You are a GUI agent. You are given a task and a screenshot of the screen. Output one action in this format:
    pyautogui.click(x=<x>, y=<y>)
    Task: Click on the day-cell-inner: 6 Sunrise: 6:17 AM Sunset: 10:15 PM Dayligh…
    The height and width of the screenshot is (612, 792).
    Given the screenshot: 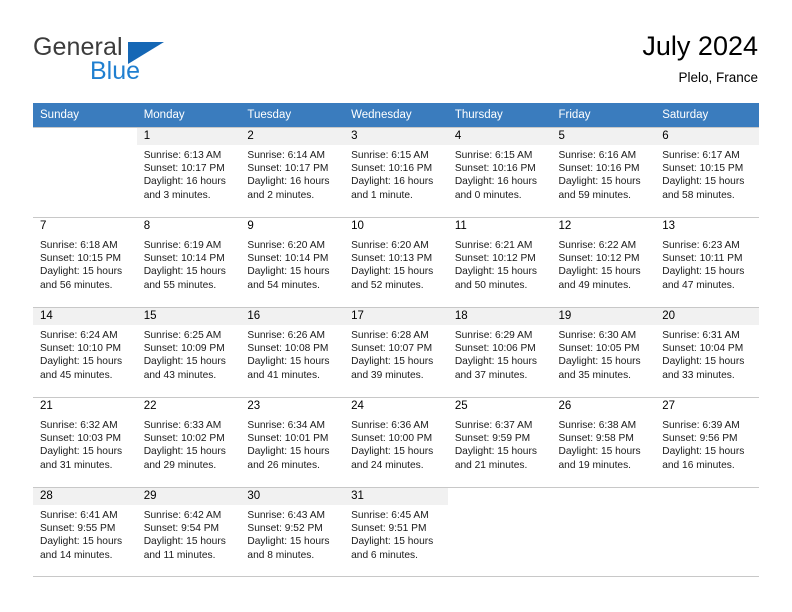 What is the action you would take?
    pyautogui.click(x=707, y=172)
    